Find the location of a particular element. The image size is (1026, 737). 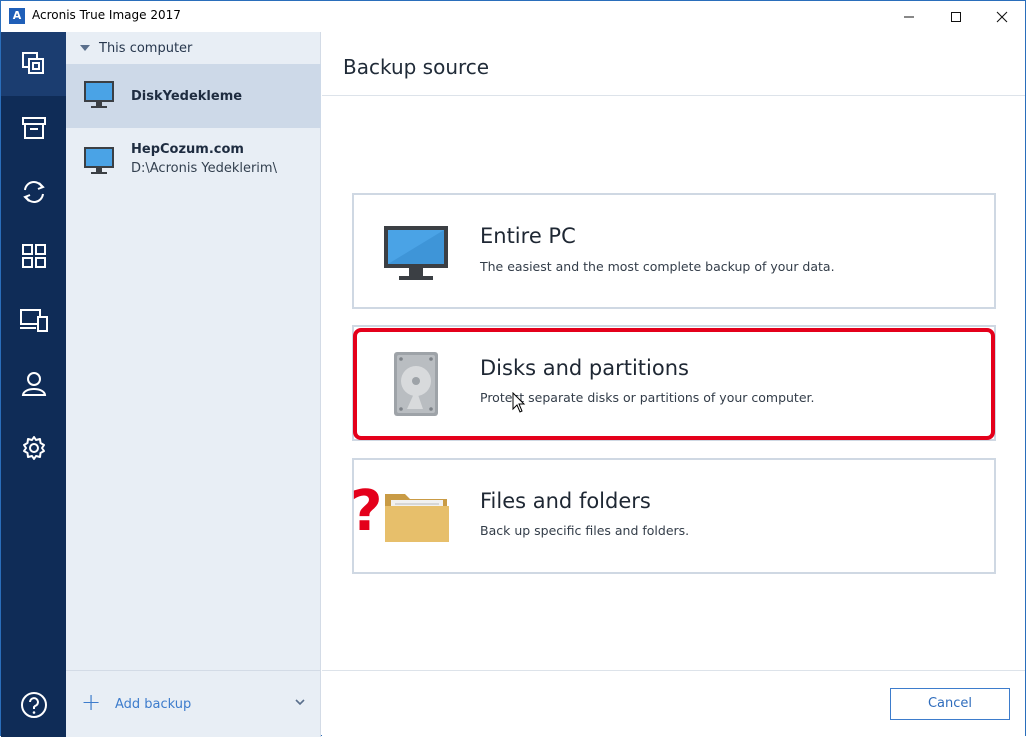

group-label: This computer is located at coordinates (146, 48).